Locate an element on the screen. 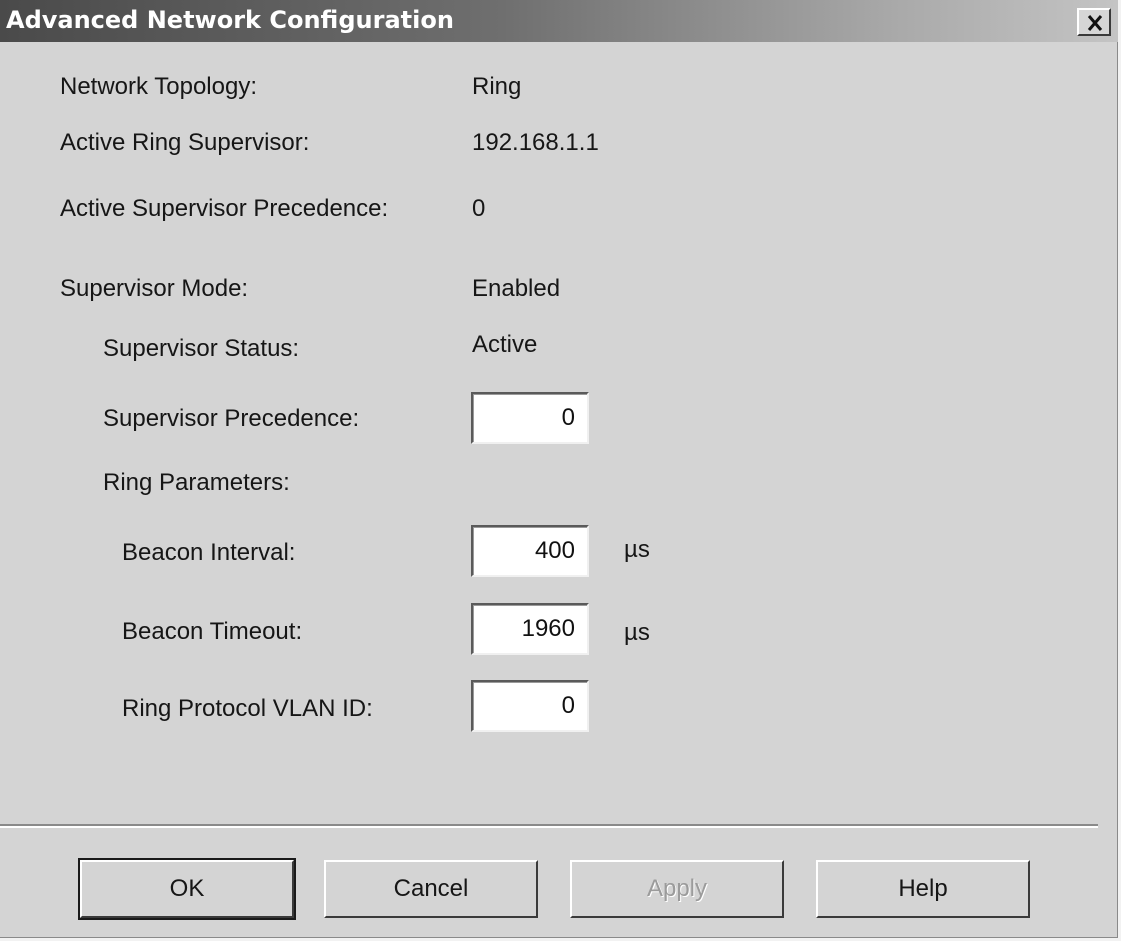 The width and height of the screenshot is (1128, 949). network-topology-label: Network Topology: is located at coordinates (158, 86).